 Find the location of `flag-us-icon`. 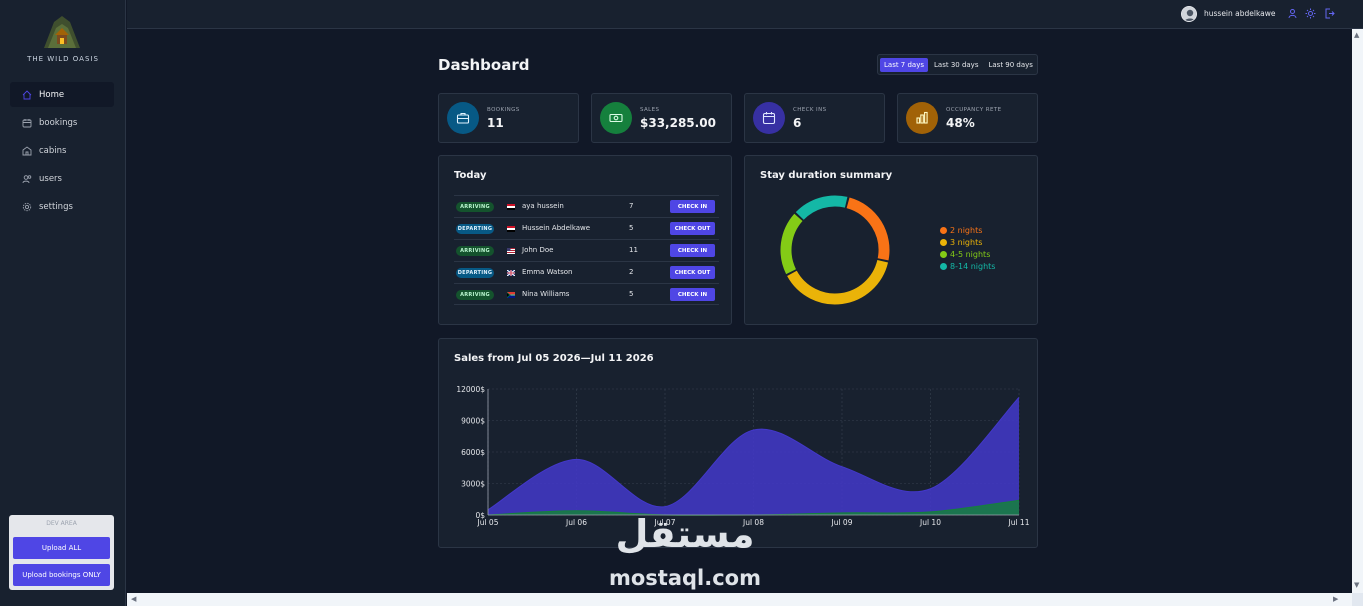

flag-us-icon is located at coordinates (511, 251).